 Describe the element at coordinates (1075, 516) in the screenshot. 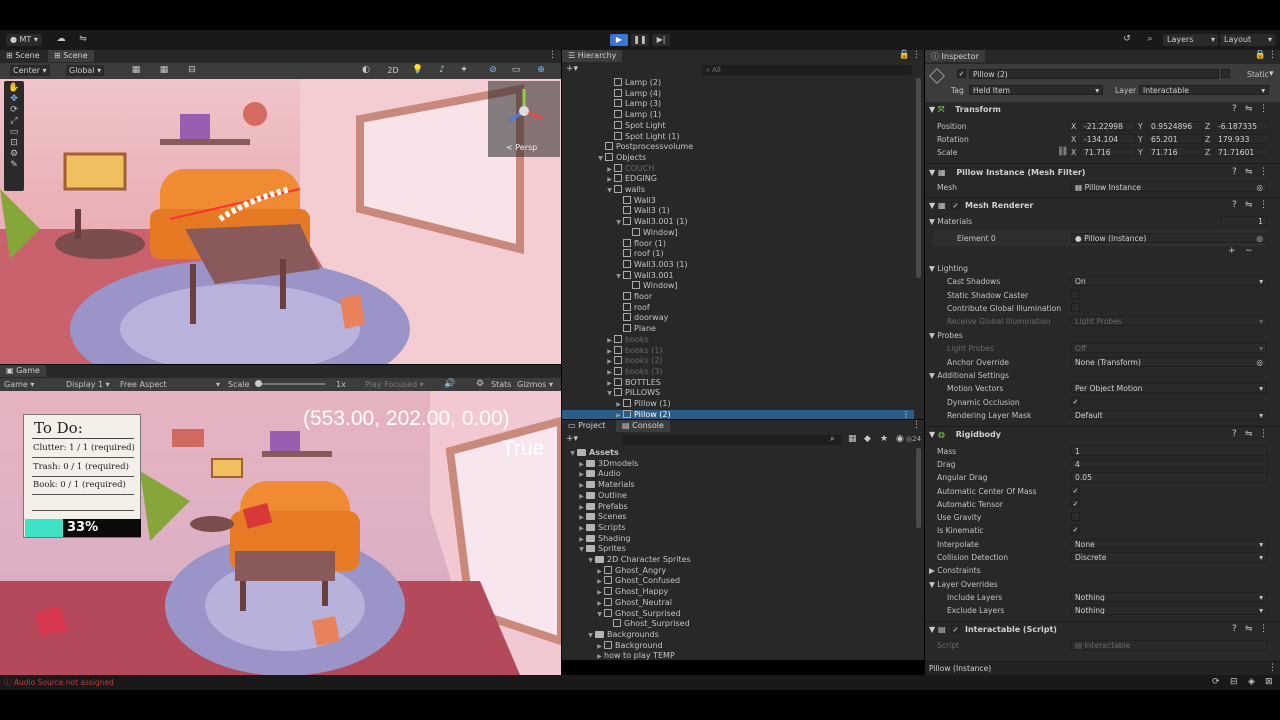

I see `use-gravity-checkbox` at that location.